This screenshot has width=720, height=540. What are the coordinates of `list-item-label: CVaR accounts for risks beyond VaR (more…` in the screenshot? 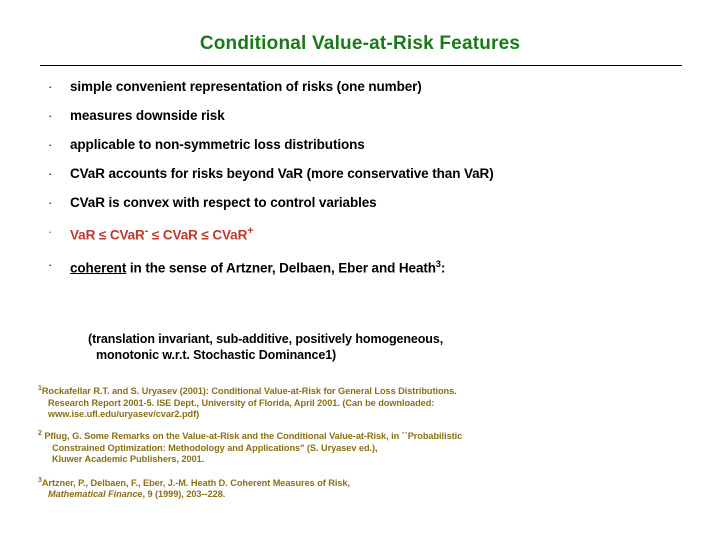 It's located at (282, 173).